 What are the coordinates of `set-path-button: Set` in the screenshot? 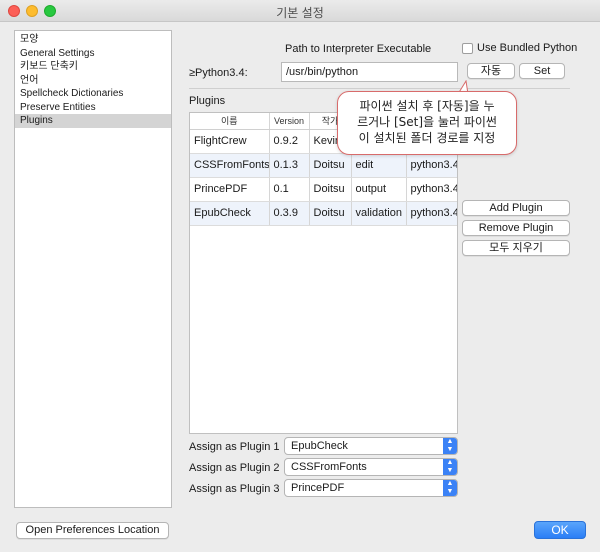 It's located at (542, 71).